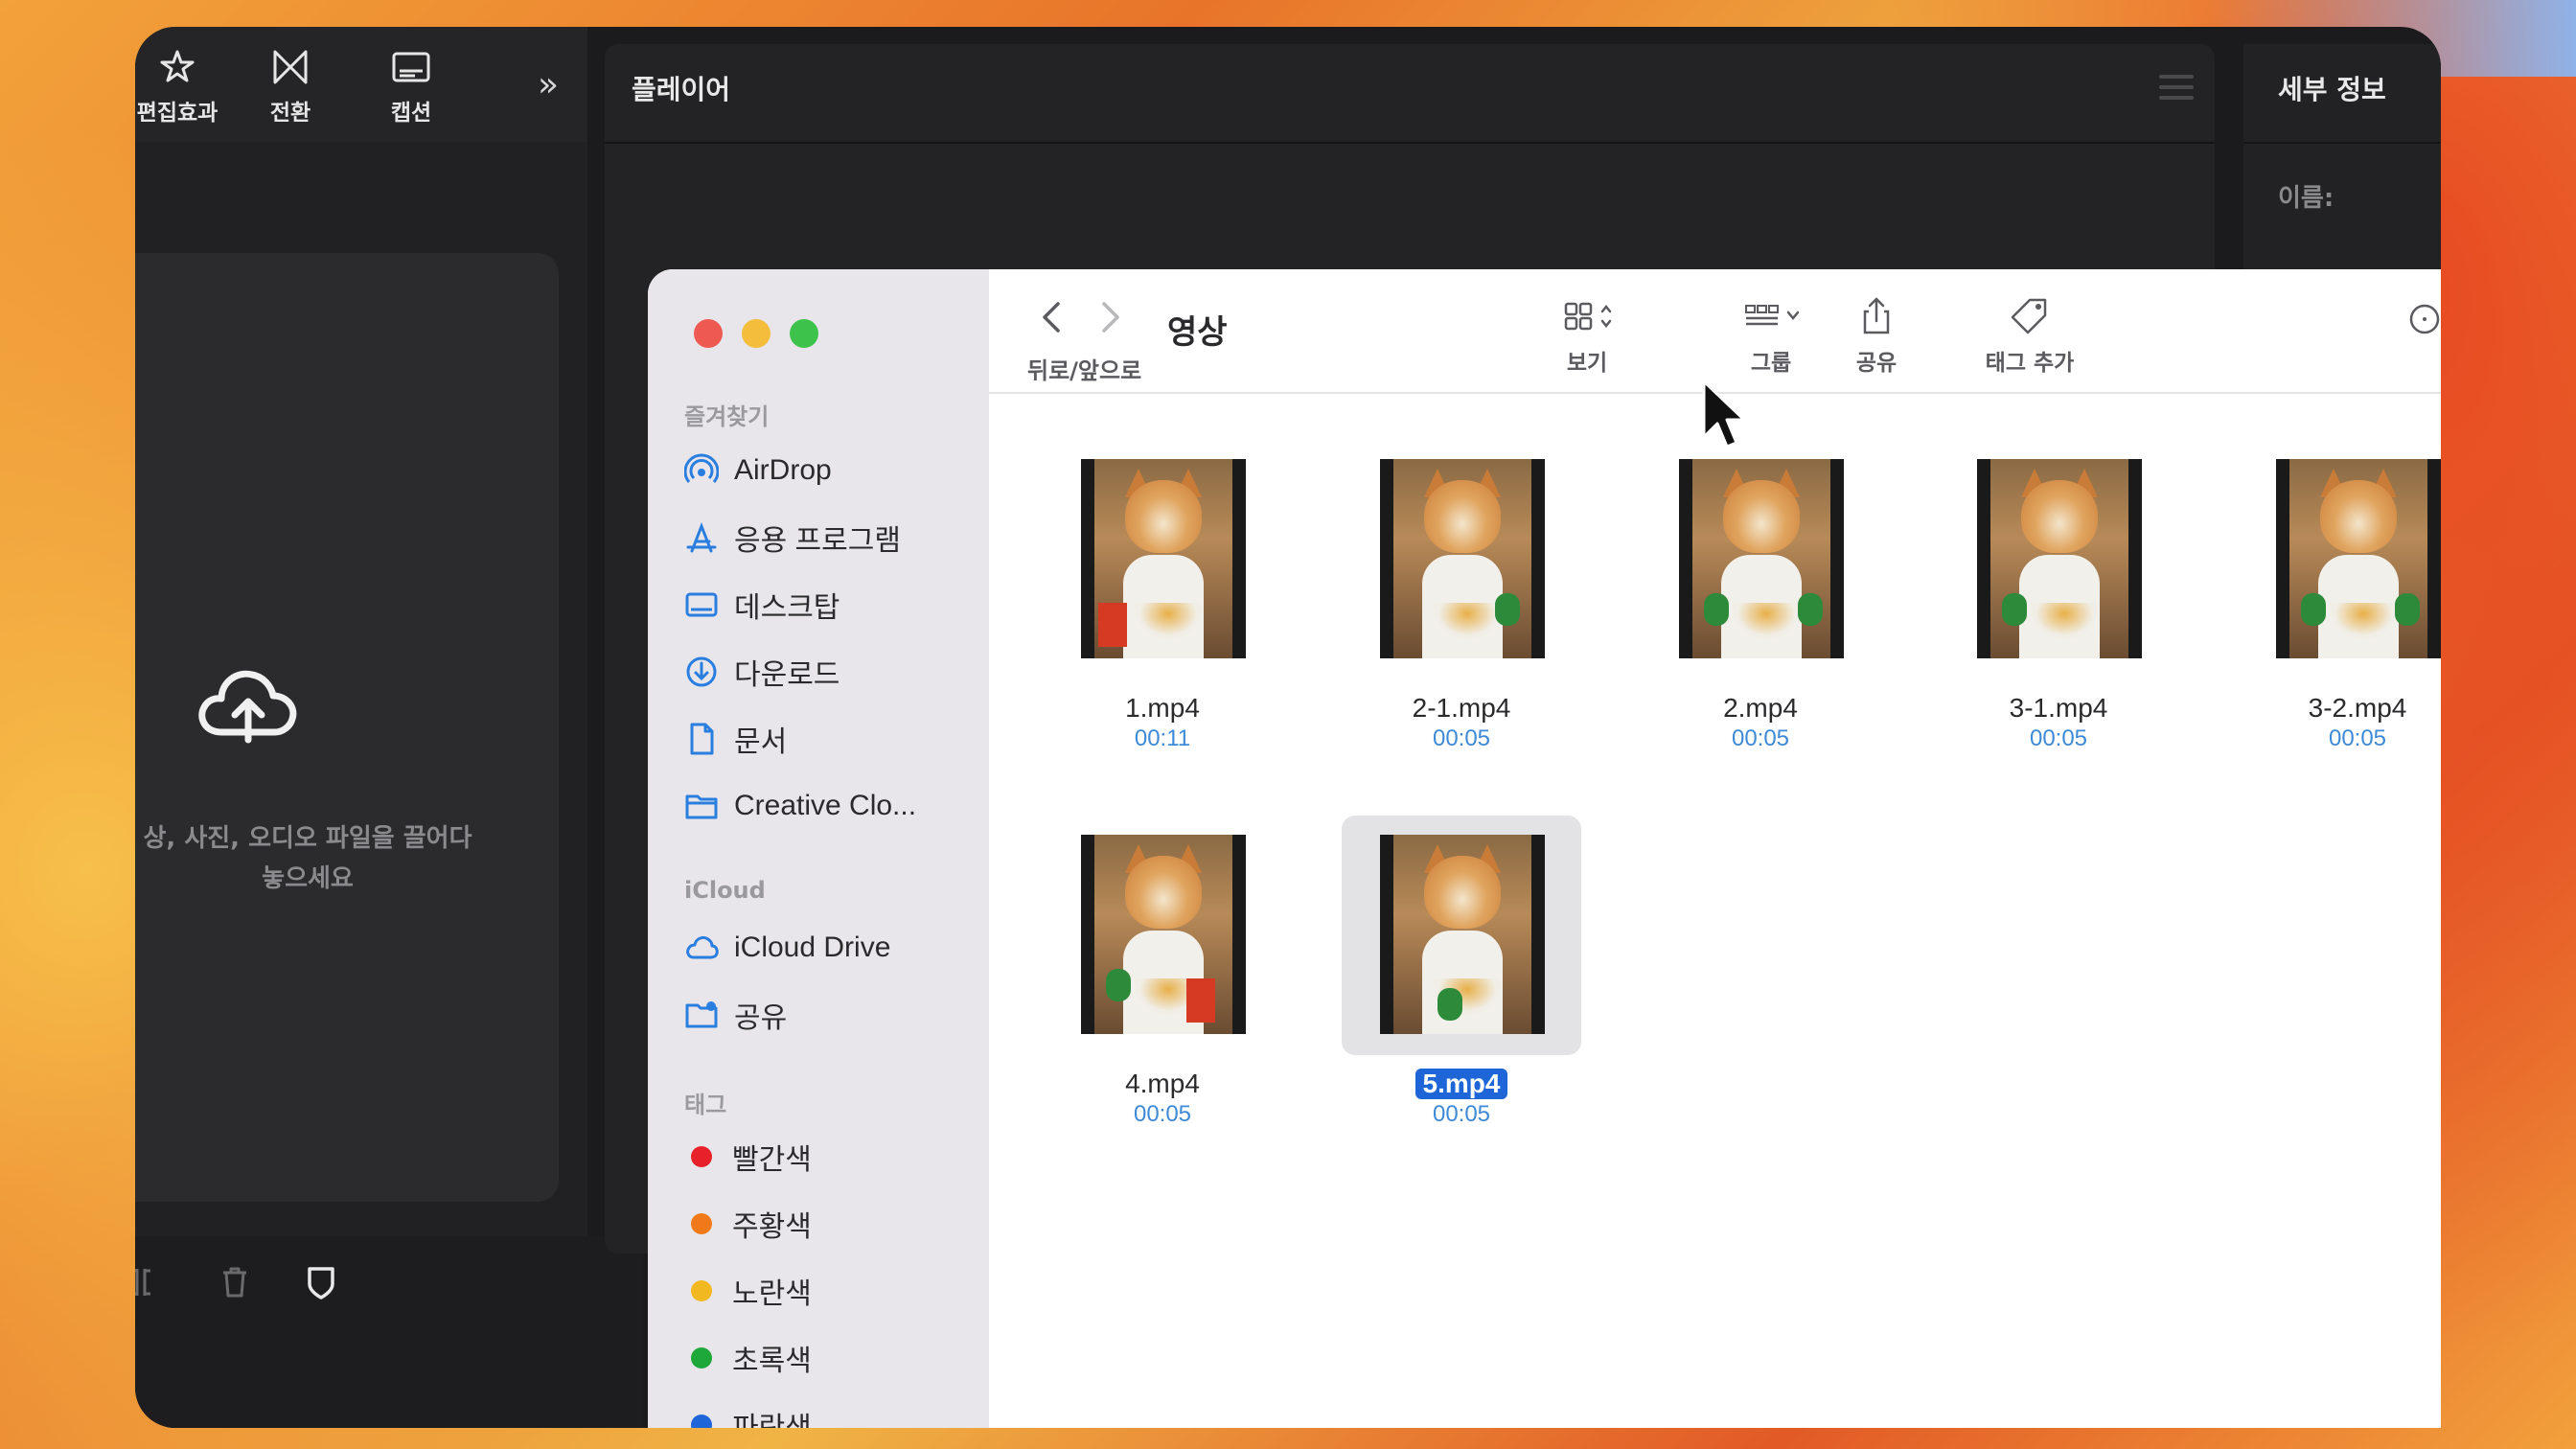 The height and width of the screenshot is (1449, 2576). What do you see at coordinates (772, 1227) in the screenshot?
I see `tag-label: 주황색` at bounding box center [772, 1227].